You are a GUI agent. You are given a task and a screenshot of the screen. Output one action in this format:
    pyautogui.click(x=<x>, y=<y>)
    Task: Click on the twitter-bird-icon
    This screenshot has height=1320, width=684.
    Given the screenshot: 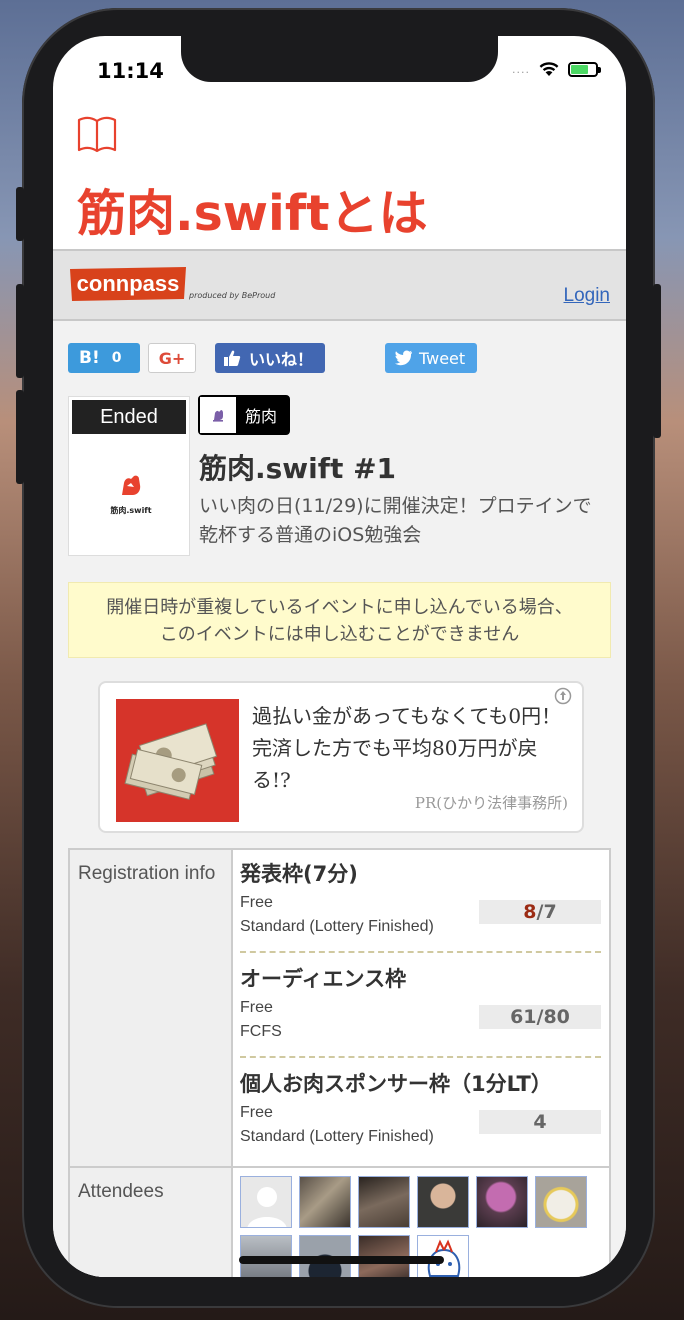 What is the action you would take?
    pyautogui.click(x=403, y=358)
    